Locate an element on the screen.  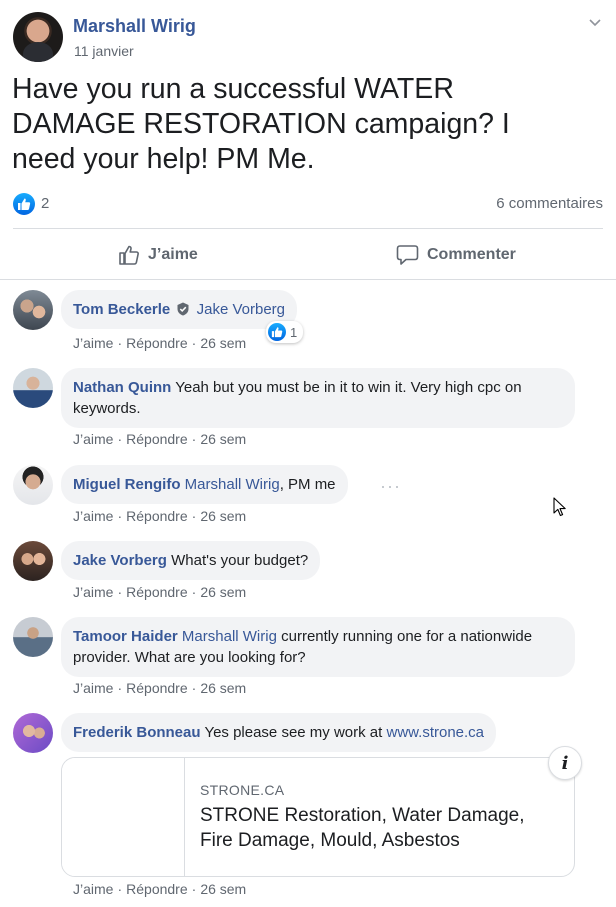
comment-text: , PM me is located at coordinates (307, 484).